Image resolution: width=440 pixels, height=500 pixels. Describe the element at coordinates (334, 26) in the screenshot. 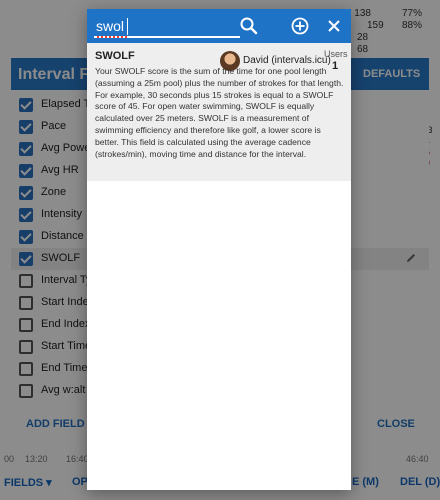

I see `close-icon` at that location.